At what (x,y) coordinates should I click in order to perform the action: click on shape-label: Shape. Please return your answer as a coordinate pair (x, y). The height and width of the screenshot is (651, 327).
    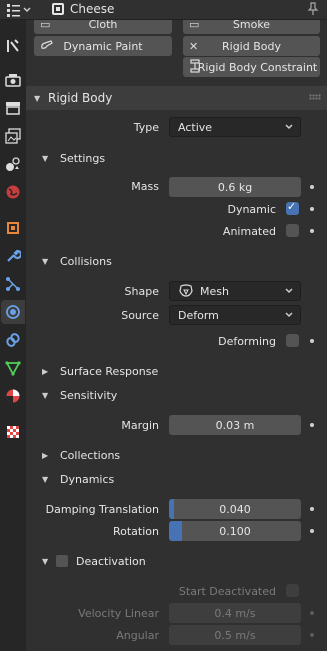
    Looking at the image, I should click on (141, 291).